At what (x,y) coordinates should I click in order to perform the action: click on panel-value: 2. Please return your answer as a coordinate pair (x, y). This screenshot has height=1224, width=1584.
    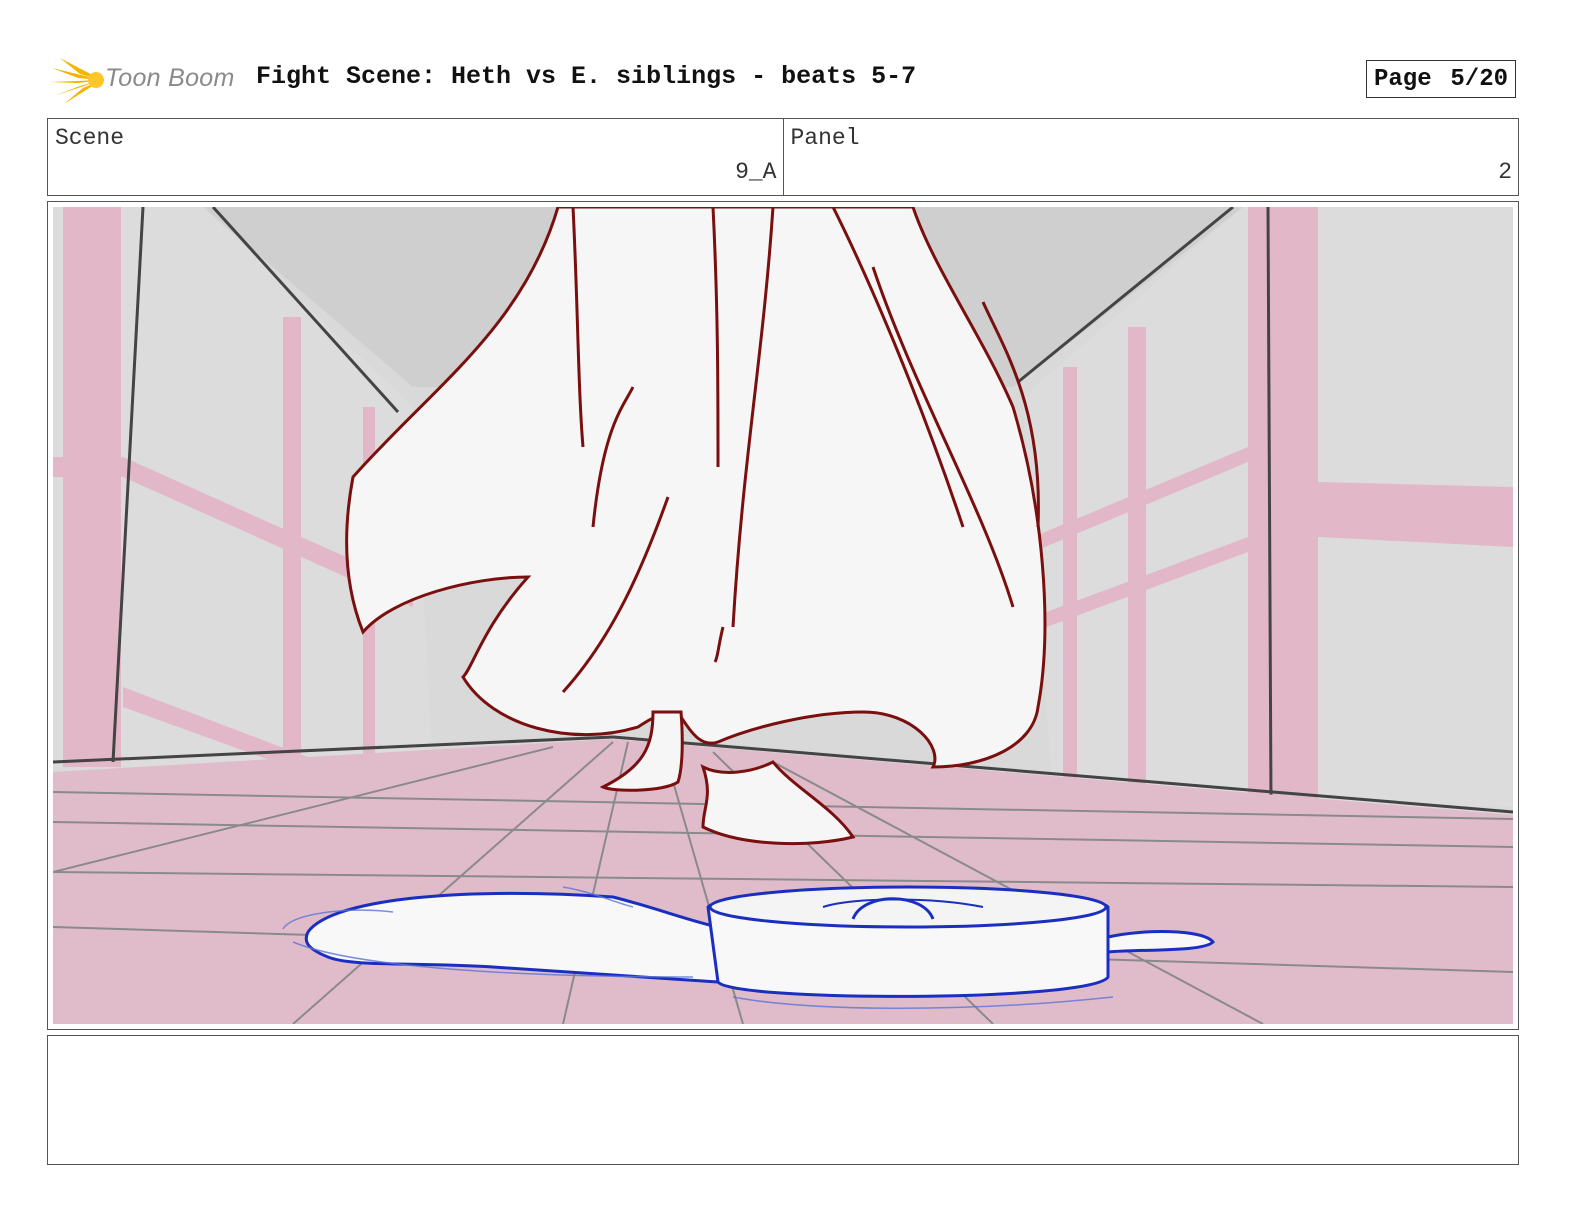
    Looking at the image, I should click on (1505, 172).